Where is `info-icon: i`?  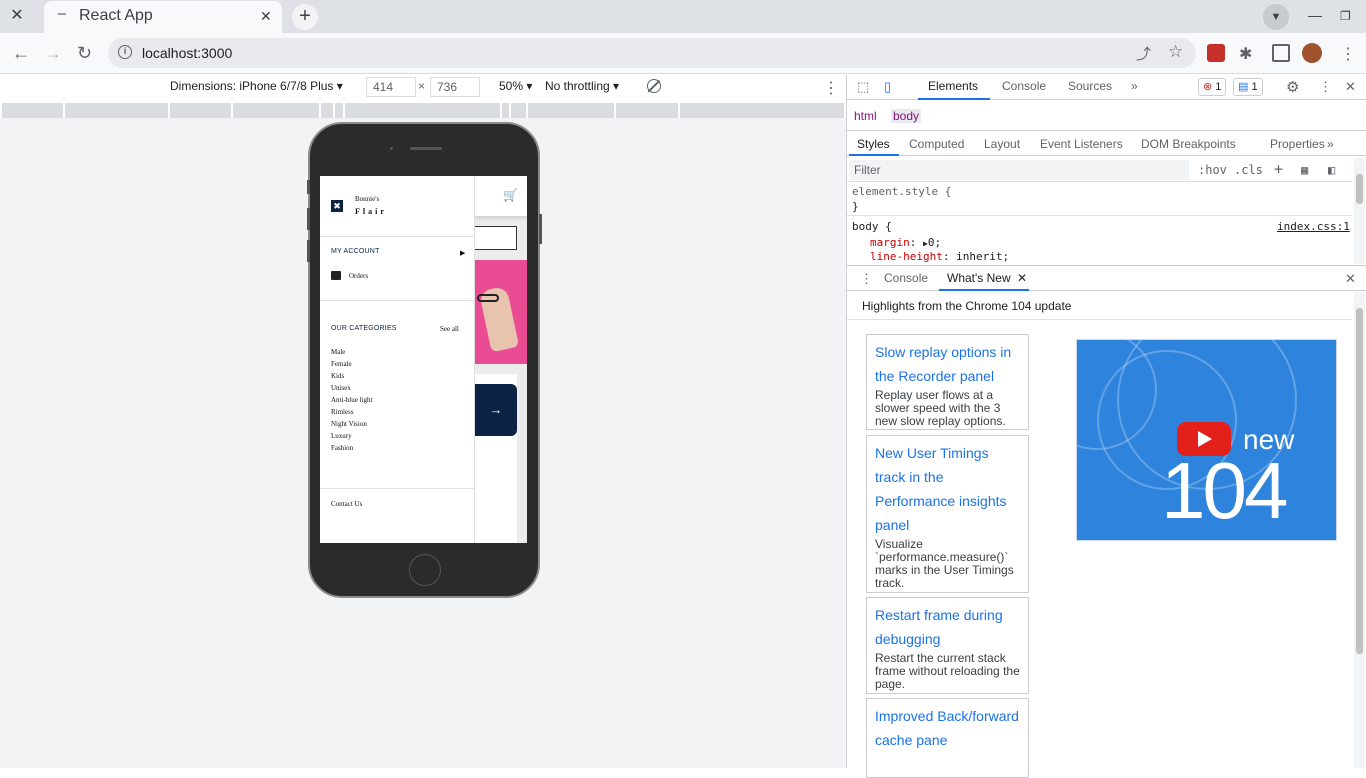 info-icon: i is located at coordinates (125, 52).